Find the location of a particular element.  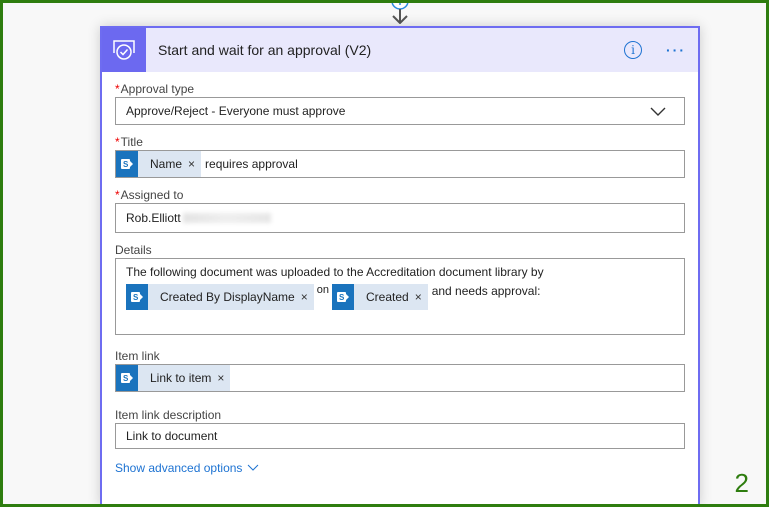

details-after: and needs approval: is located at coordinates (486, 291).